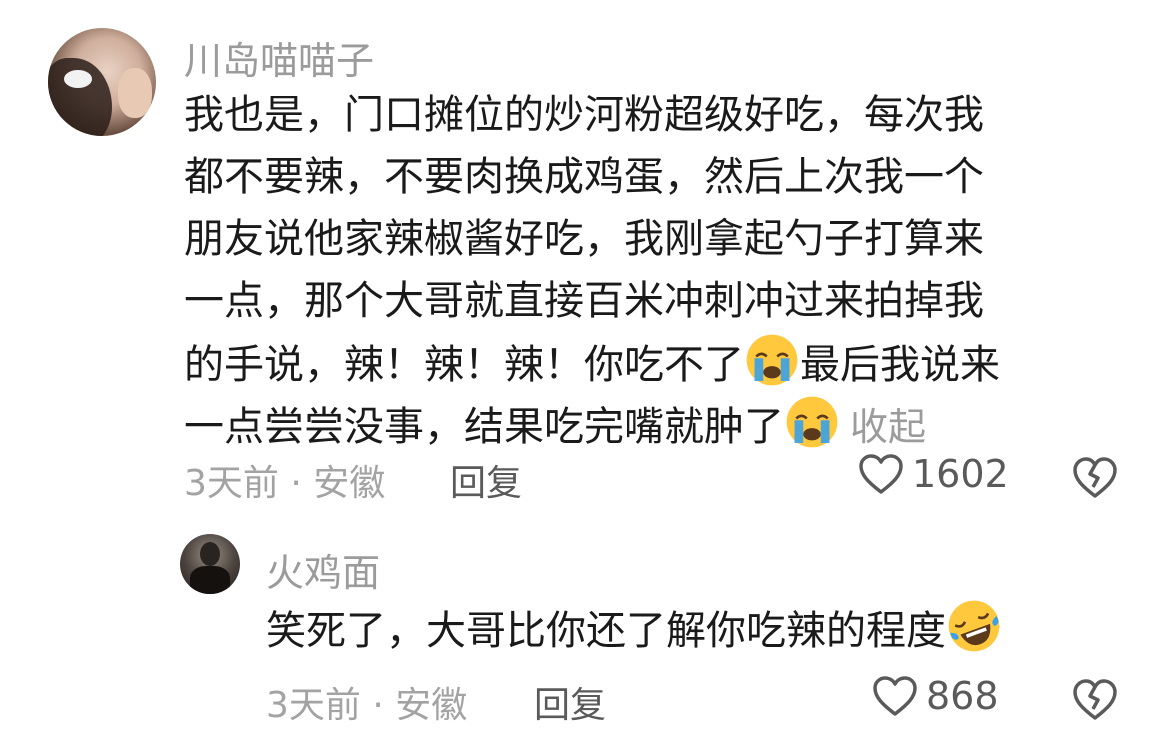  Describe the element at coordinates (584, 177) in the screenshot. I see `comment-line: 都不要辣，不要肉换成鸡蛋，然后上次我一个` at that location.